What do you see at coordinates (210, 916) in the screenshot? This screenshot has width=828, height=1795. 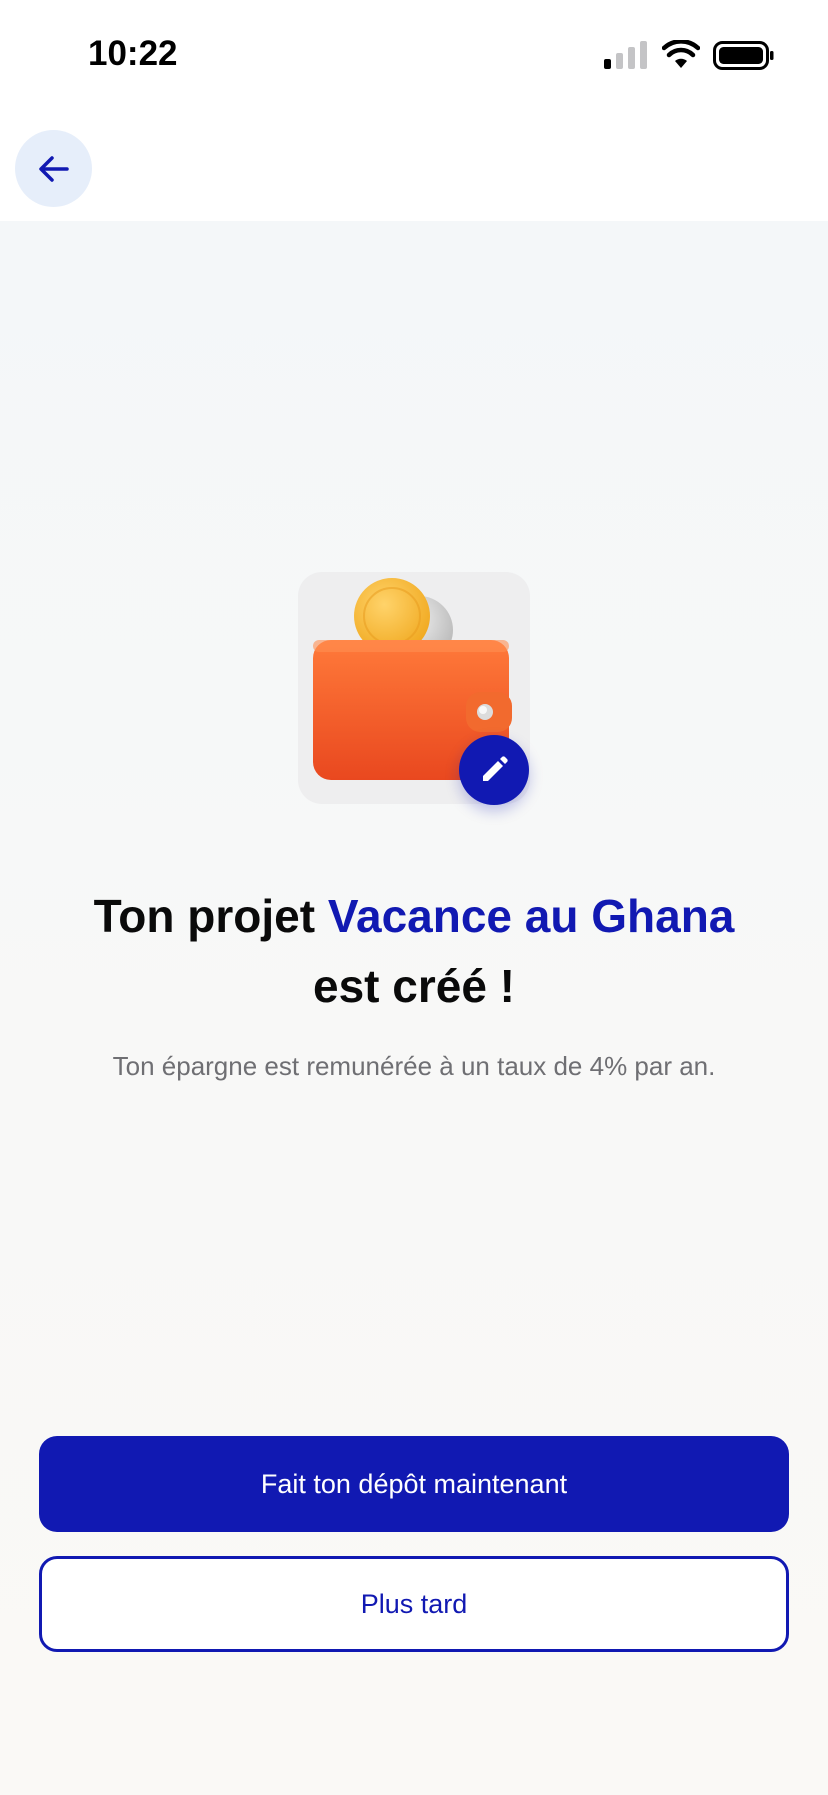 I see `title-prefix: Ton projet` at bounding box center [210, 916].